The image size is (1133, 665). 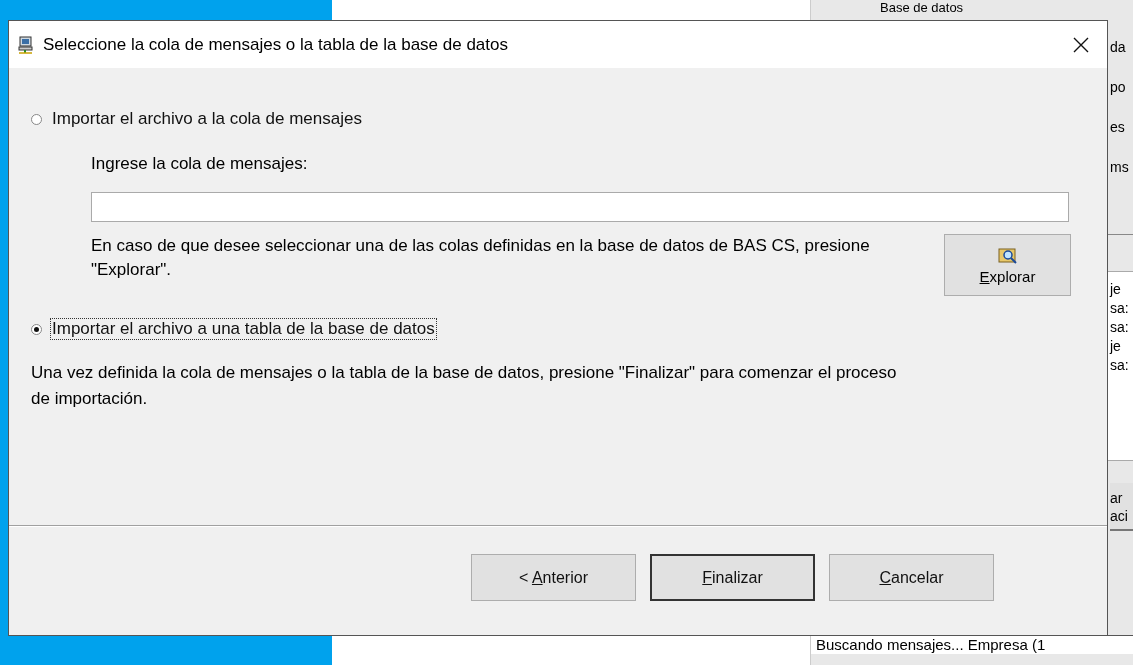 What do you see at coordinates (26, 44) in the screenshot?
I see `computer-icon` at bounding box center [26, 44].